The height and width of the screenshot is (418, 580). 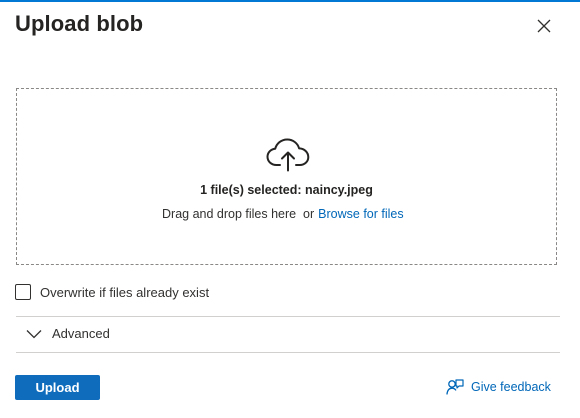 What do you see at coordinates (238, 214) in the screenshot?
I see `drag-drop-text: Drag and drop files here or` at bounding box center [238, 214].